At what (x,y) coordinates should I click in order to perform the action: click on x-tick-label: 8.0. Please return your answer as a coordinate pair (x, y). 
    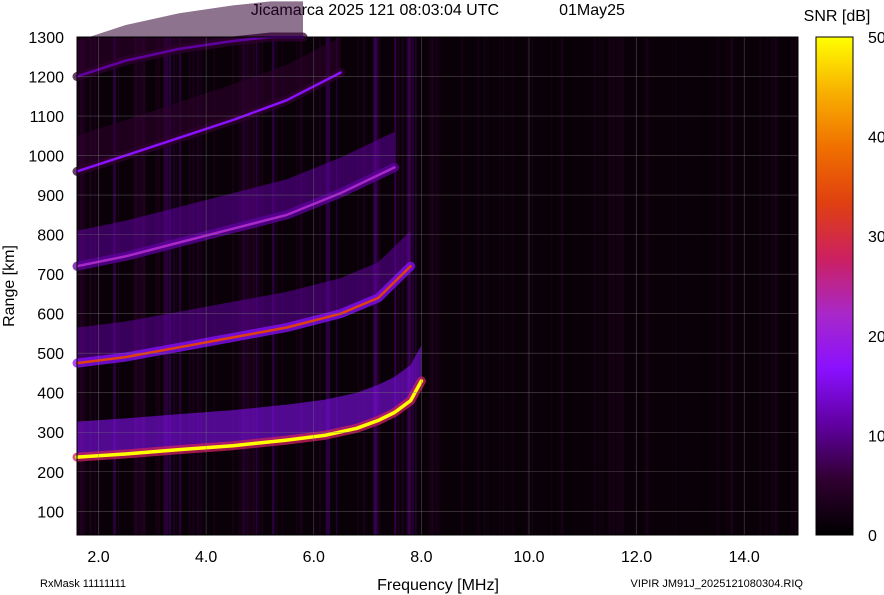
    Looking at the image, I should click on (421, 557).